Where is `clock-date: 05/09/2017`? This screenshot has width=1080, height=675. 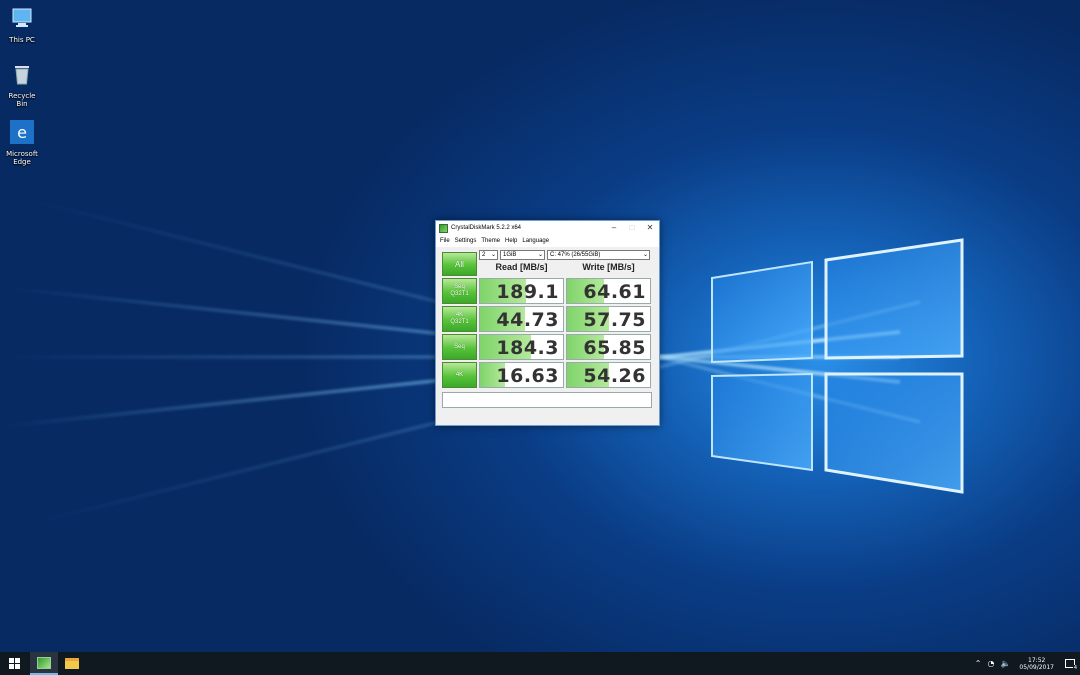
clock-date: 05/09/2017 is located at coordinates (1036, 667).